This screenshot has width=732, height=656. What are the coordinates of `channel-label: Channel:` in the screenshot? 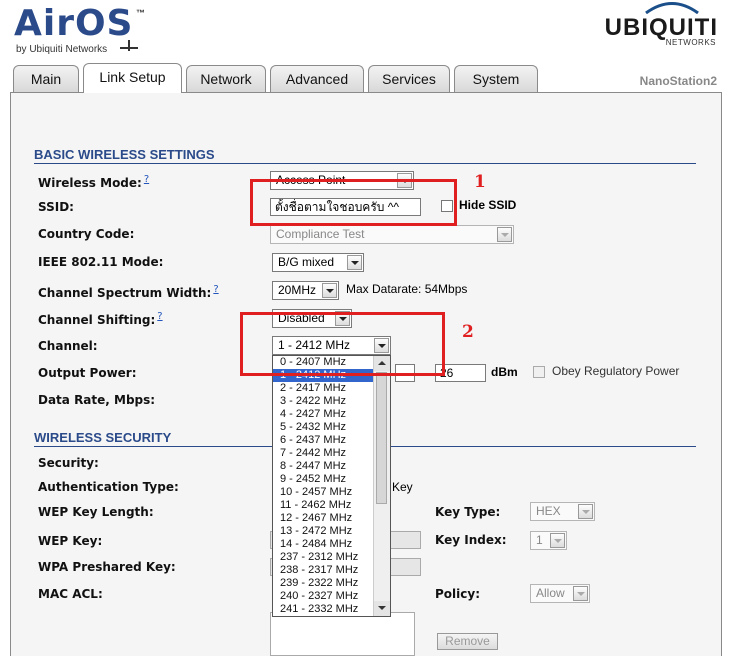 It's located at (68, 346).